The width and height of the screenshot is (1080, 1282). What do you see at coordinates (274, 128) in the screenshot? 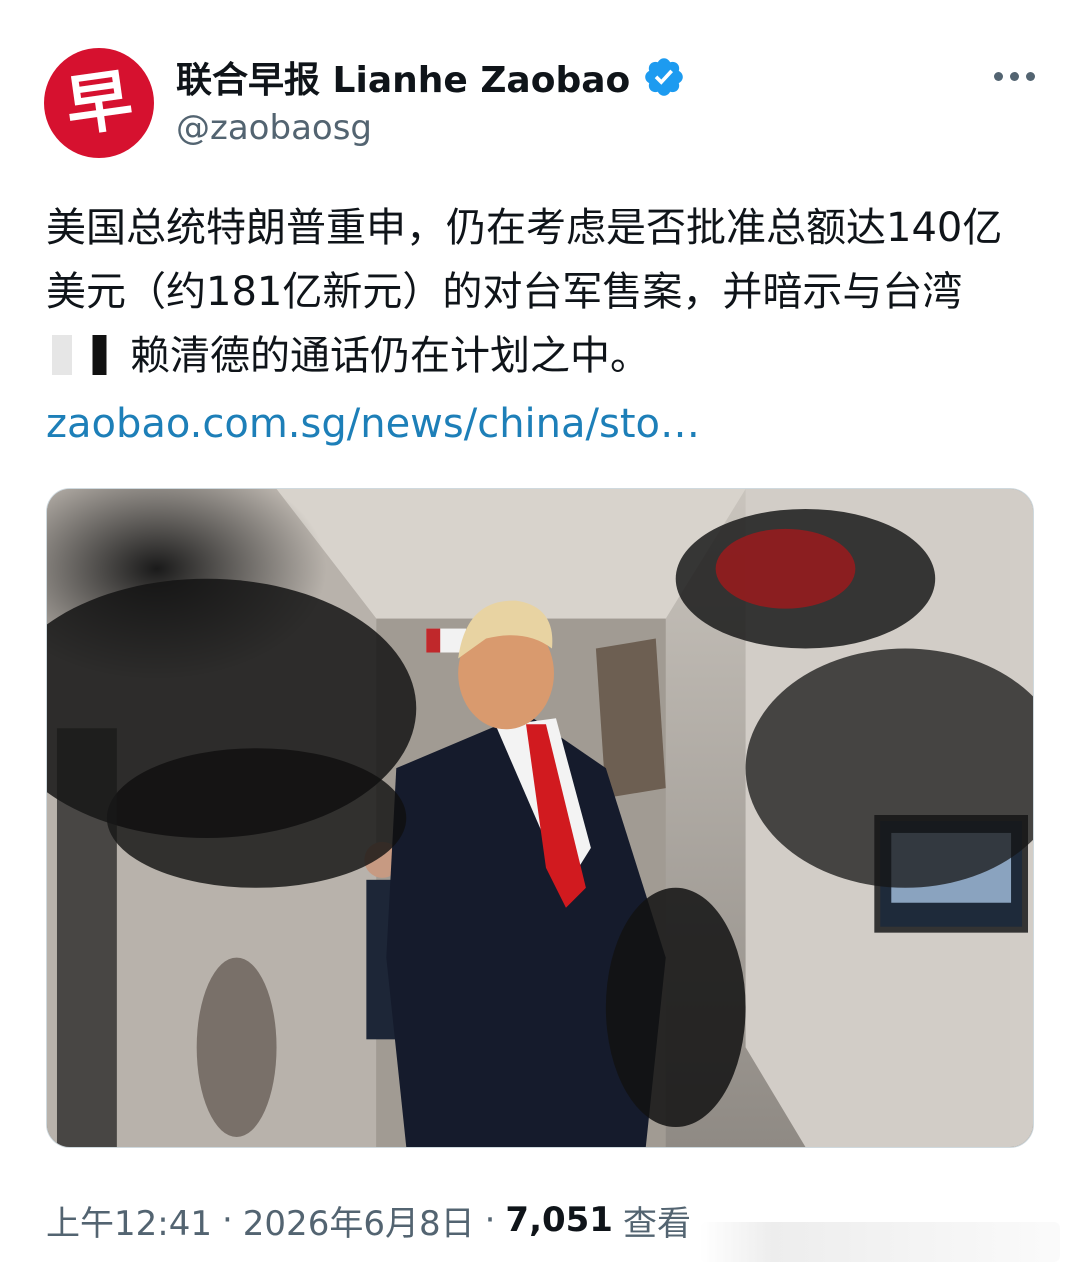
I see `account-handle: @zaobaosg` at bounding box center [274, 128].